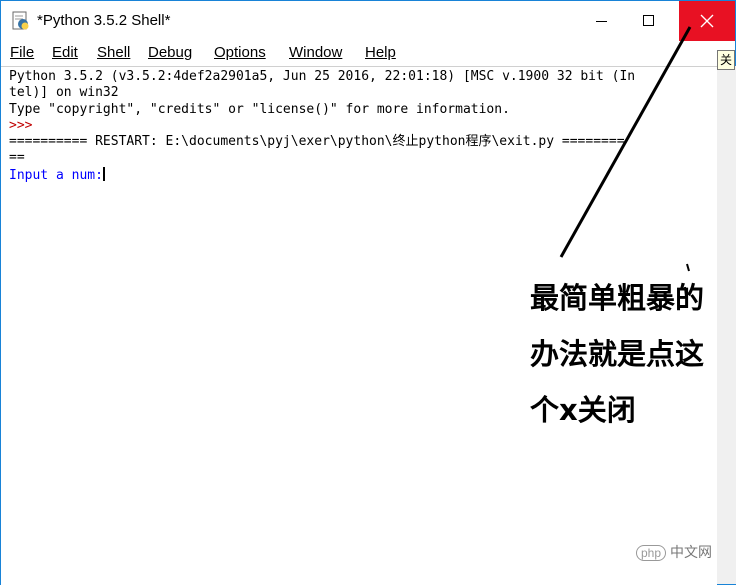 Image resolution: width=736 pixels, height=585 pixels. Describe the element at coordinates (64, 93) in the screenshot. I see `shell-line-platform: tel)] on win32` at that location.